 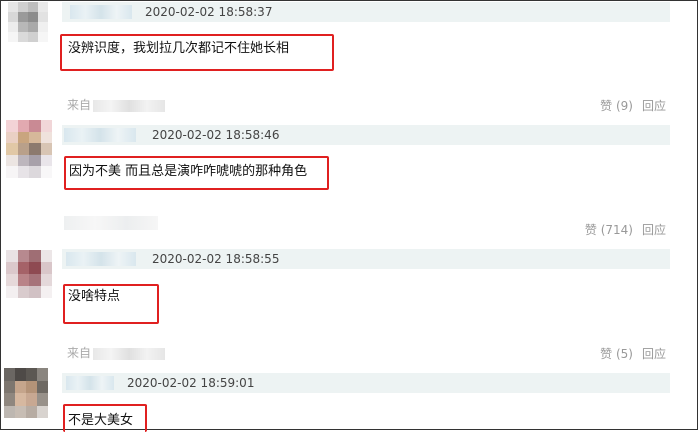 What do you see at coordinates (366, 259) in the screenshot?
I see `comment-header: 2020-02-02 18:58:55` at bounding box center [366, 259].